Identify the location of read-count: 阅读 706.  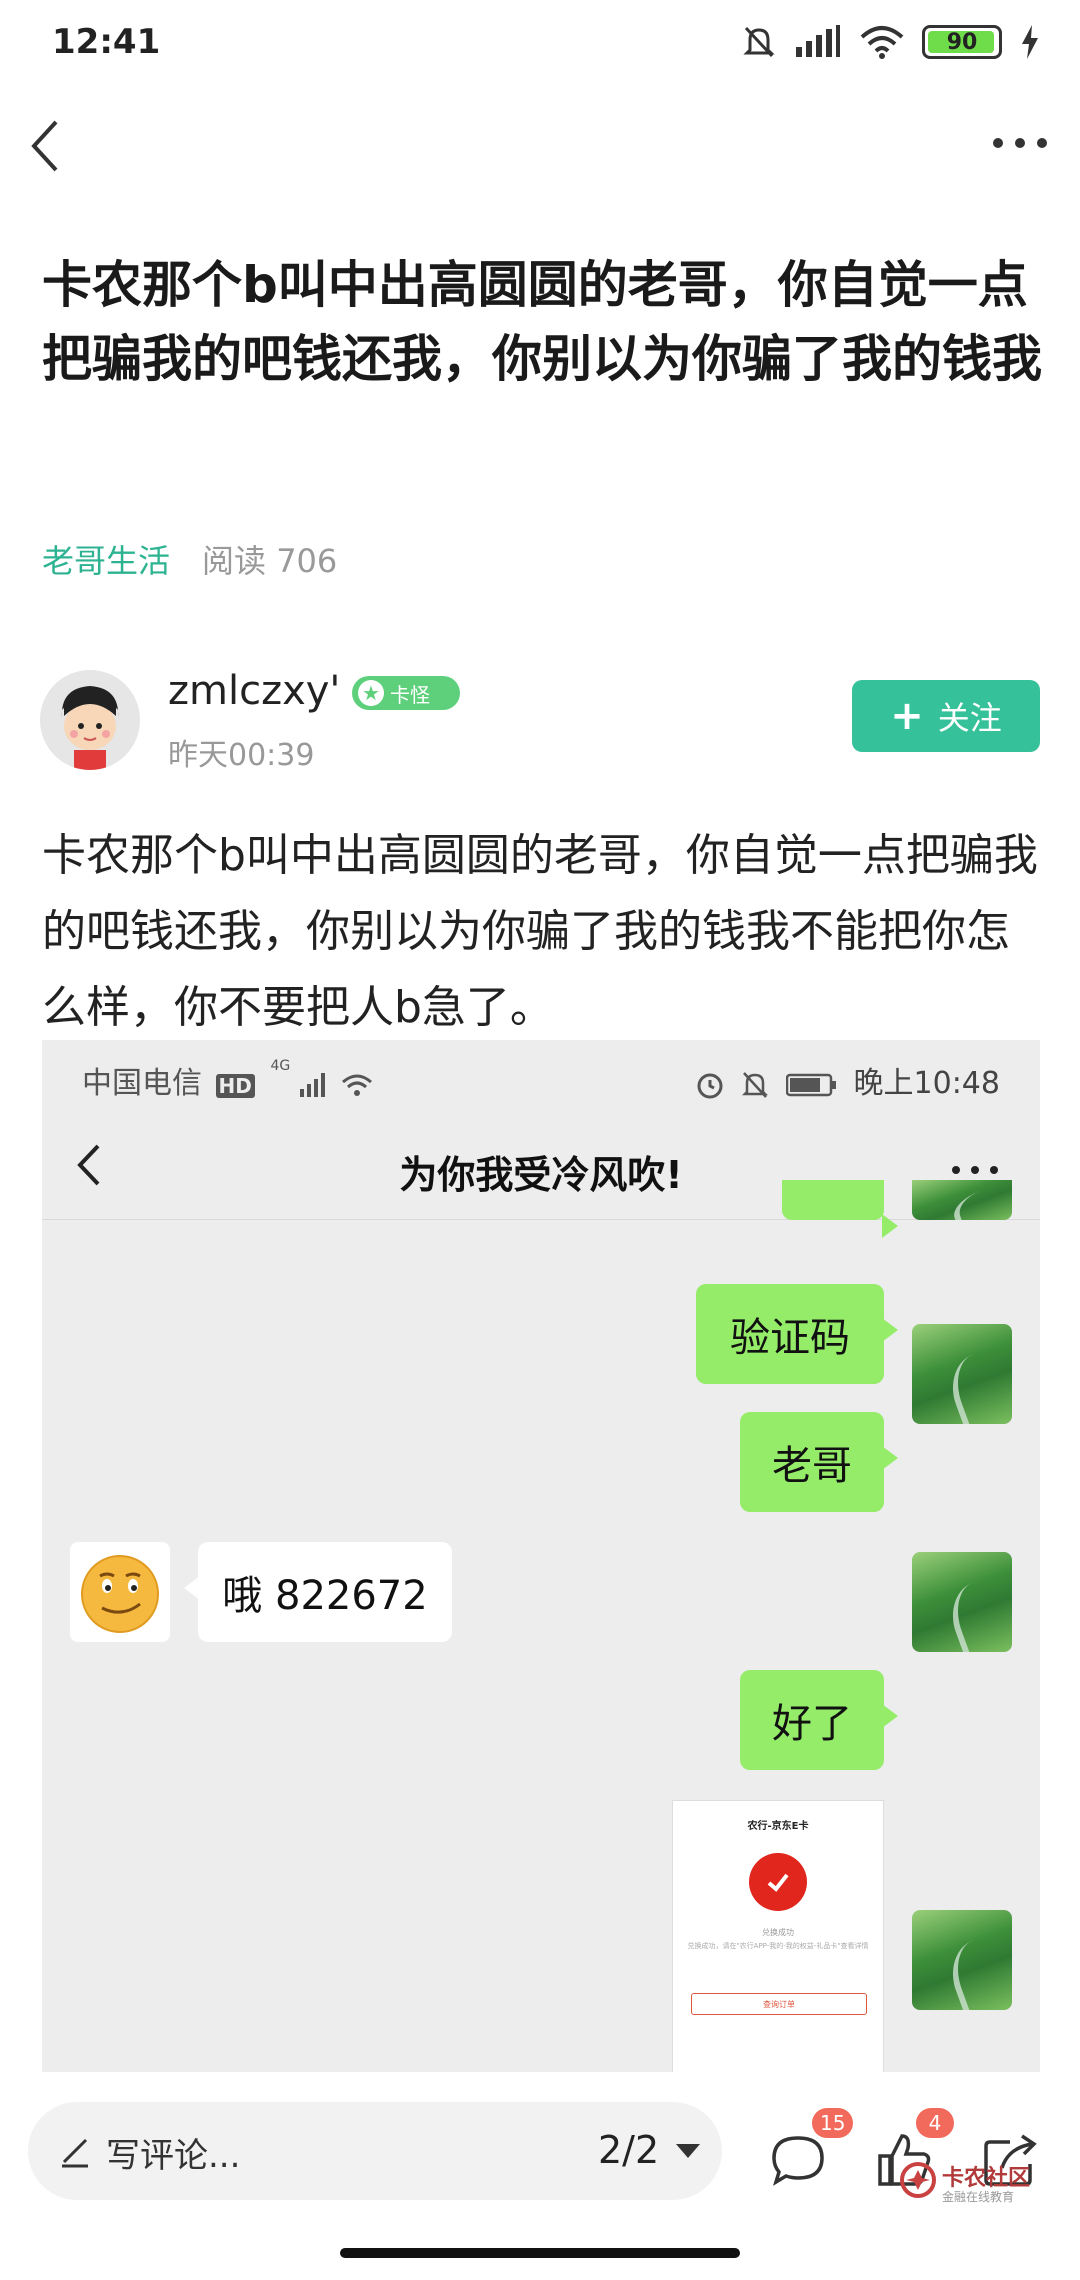
(270, 561).